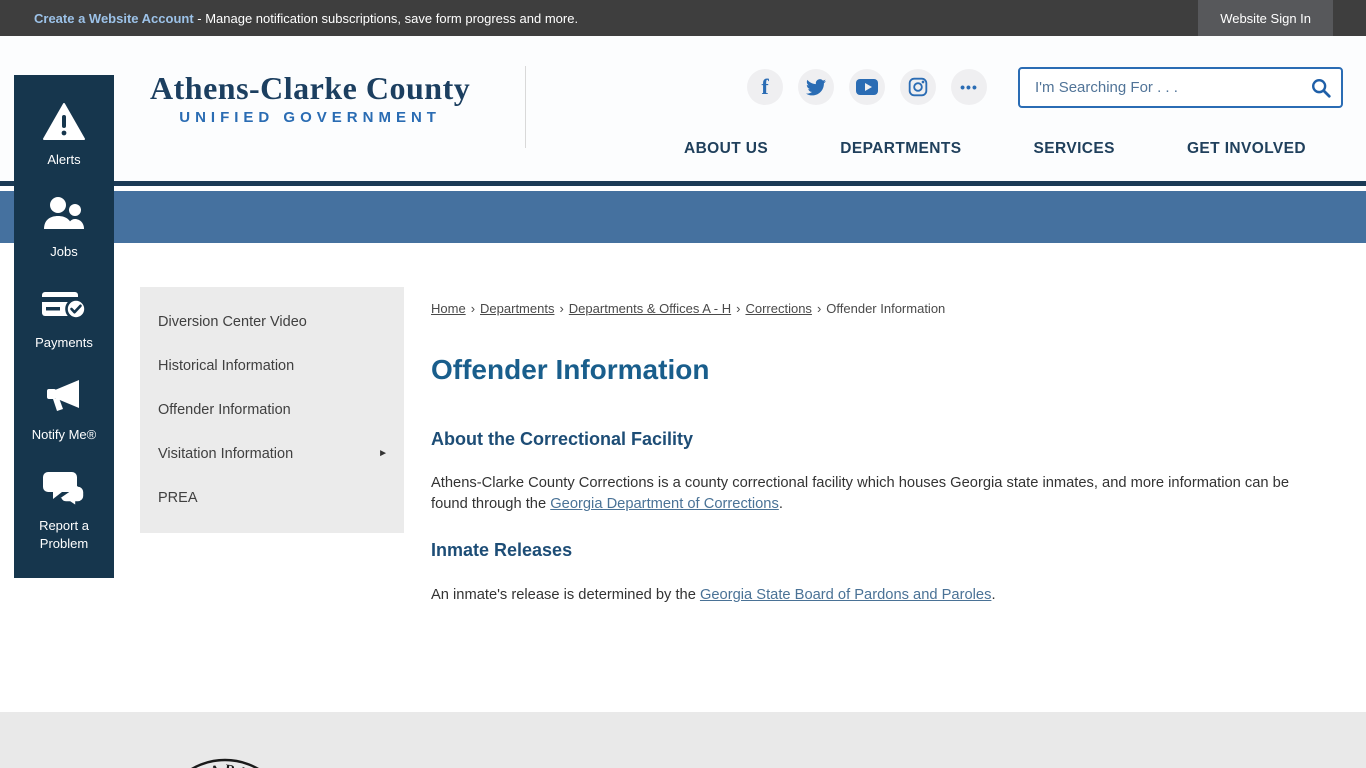 This screenshot has height=768, width=1366. What do you see at coordinates (223, 763) in the screenshot?
I see `county-seal: CLARKE` at bounding box center [223, 763].